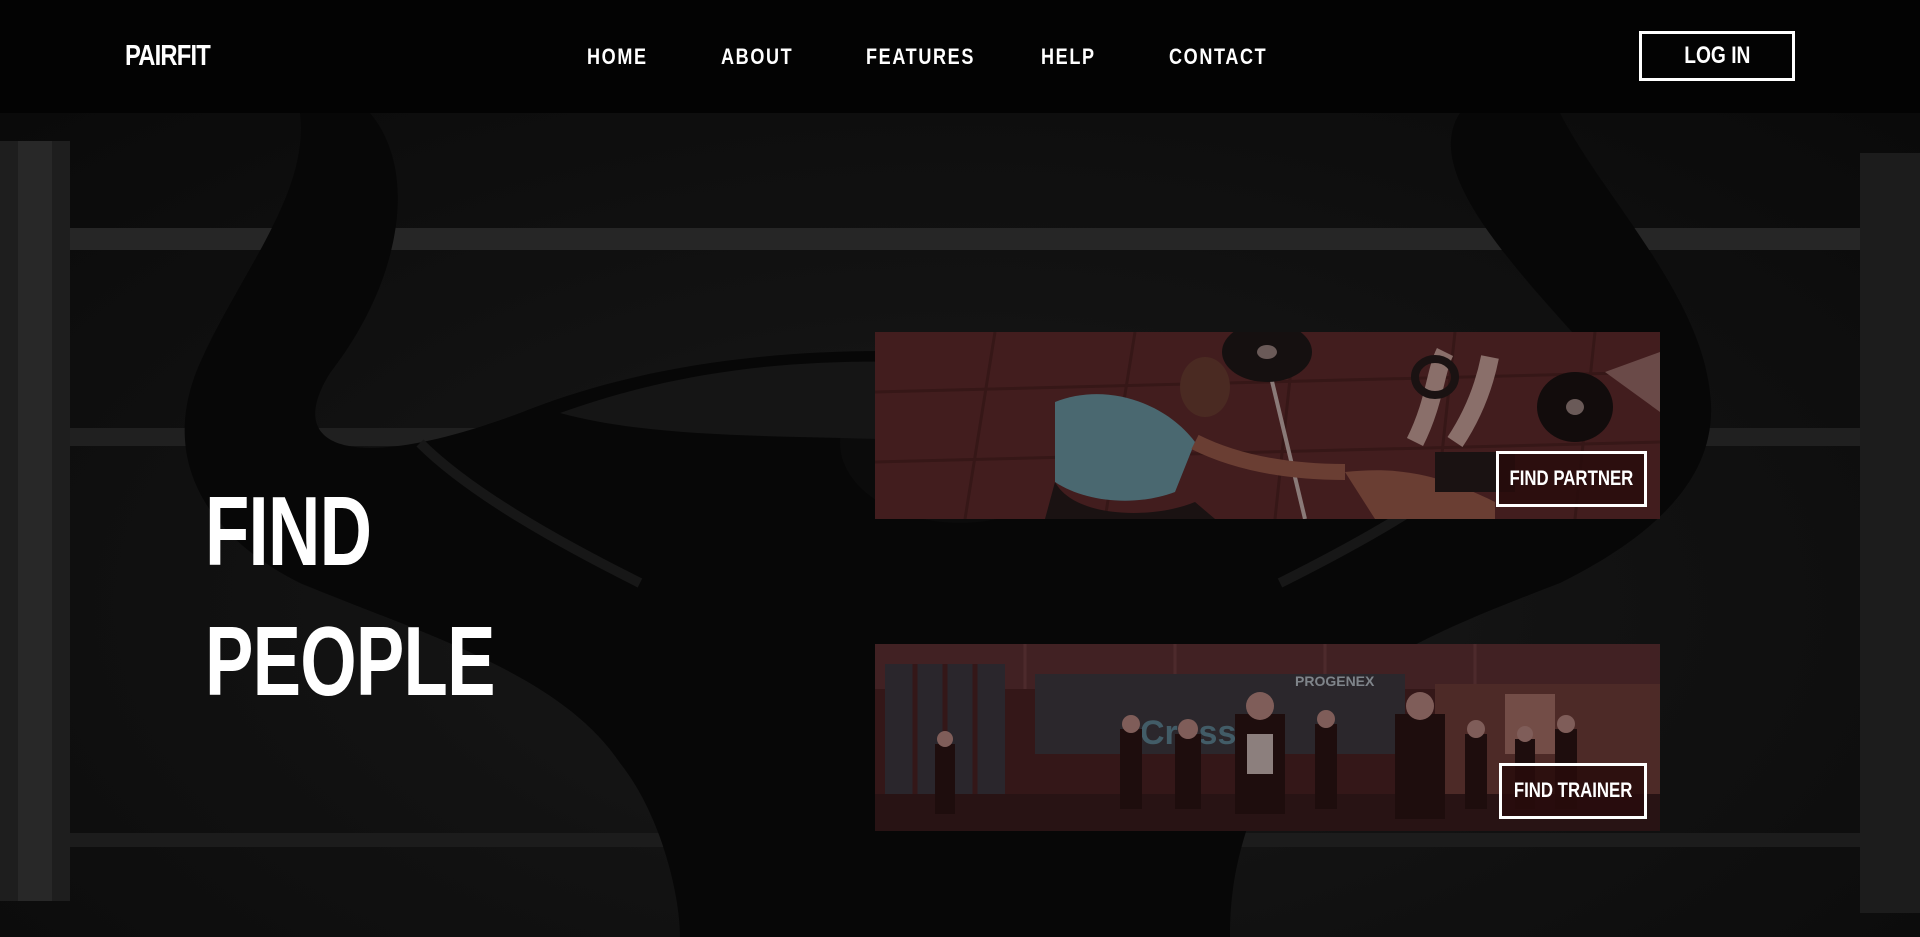  I want to click on headline-line-people: PEOPLE, so click(350, 661).